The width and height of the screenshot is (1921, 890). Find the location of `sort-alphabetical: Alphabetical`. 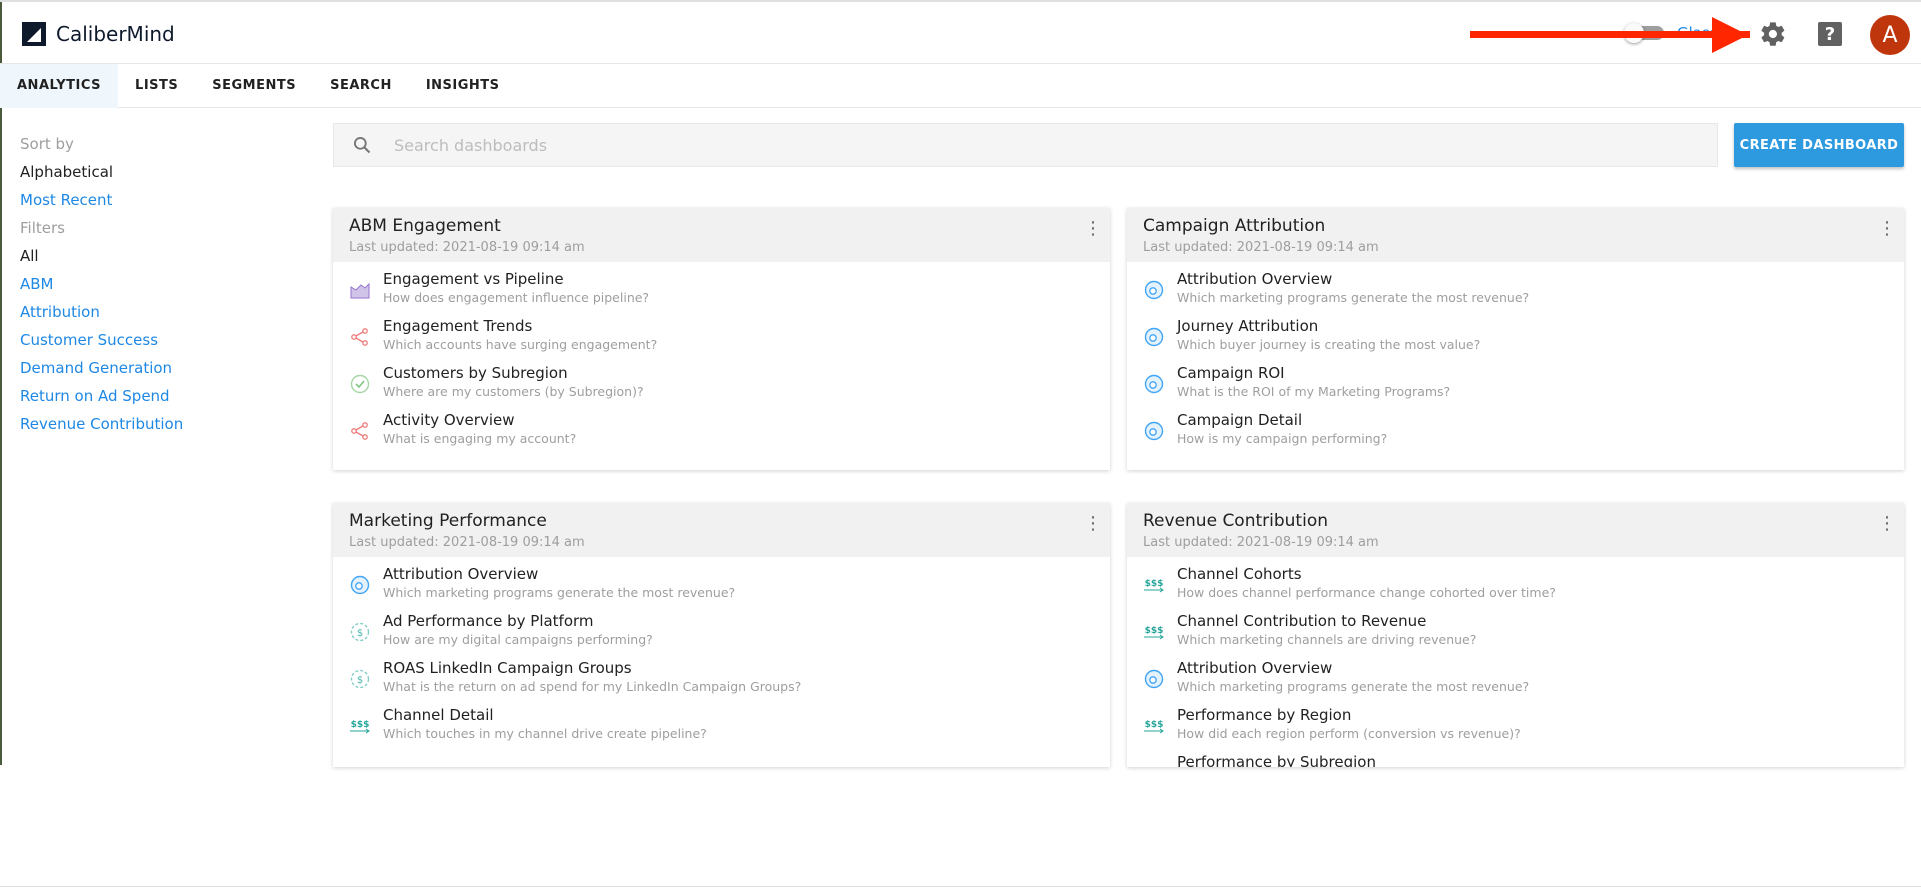

sort-alphabetical: Alphabetical is located at coordinates (101, 172).